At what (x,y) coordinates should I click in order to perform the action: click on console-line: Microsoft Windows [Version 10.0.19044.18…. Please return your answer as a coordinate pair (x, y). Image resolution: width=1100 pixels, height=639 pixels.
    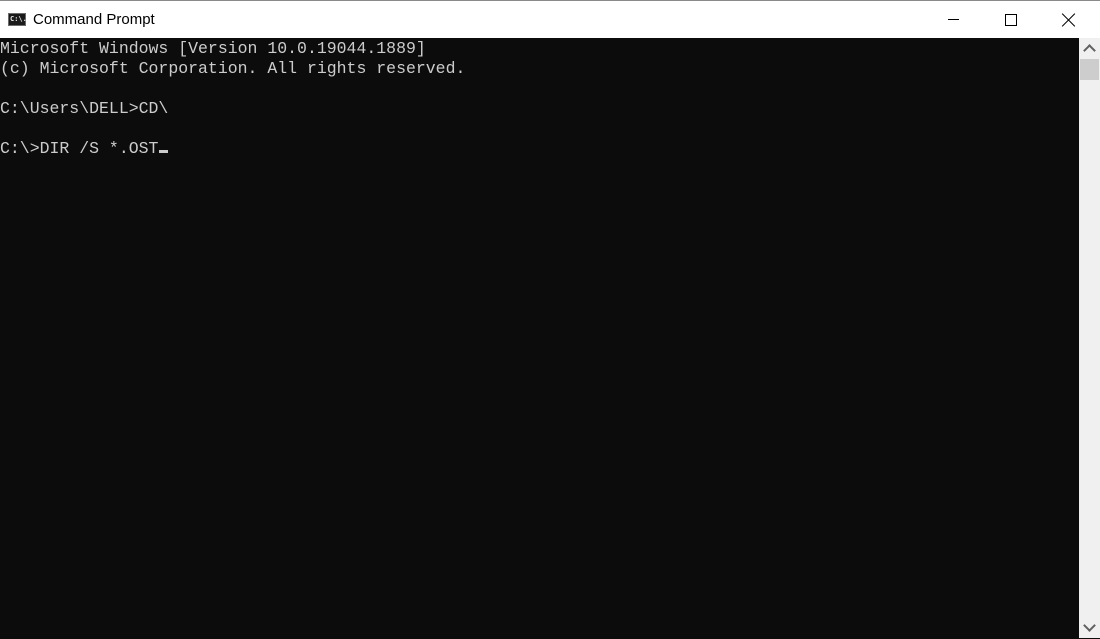
    Looking at the image, I should click on (213, 48).